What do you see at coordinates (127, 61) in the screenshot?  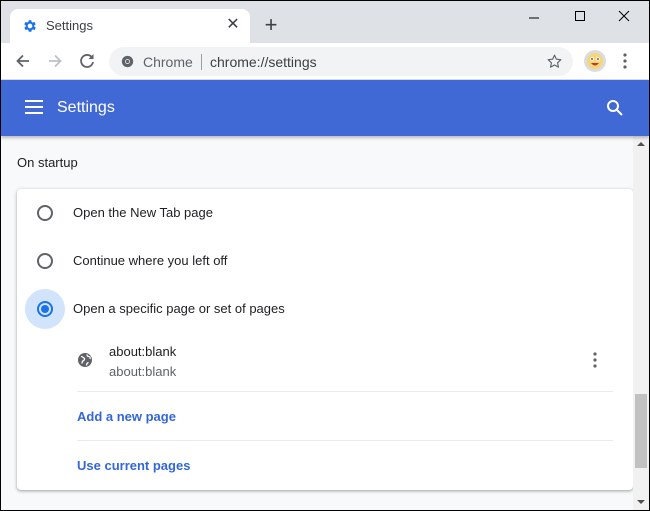 I see `chrome-icon` at bounding box center [127, 61].